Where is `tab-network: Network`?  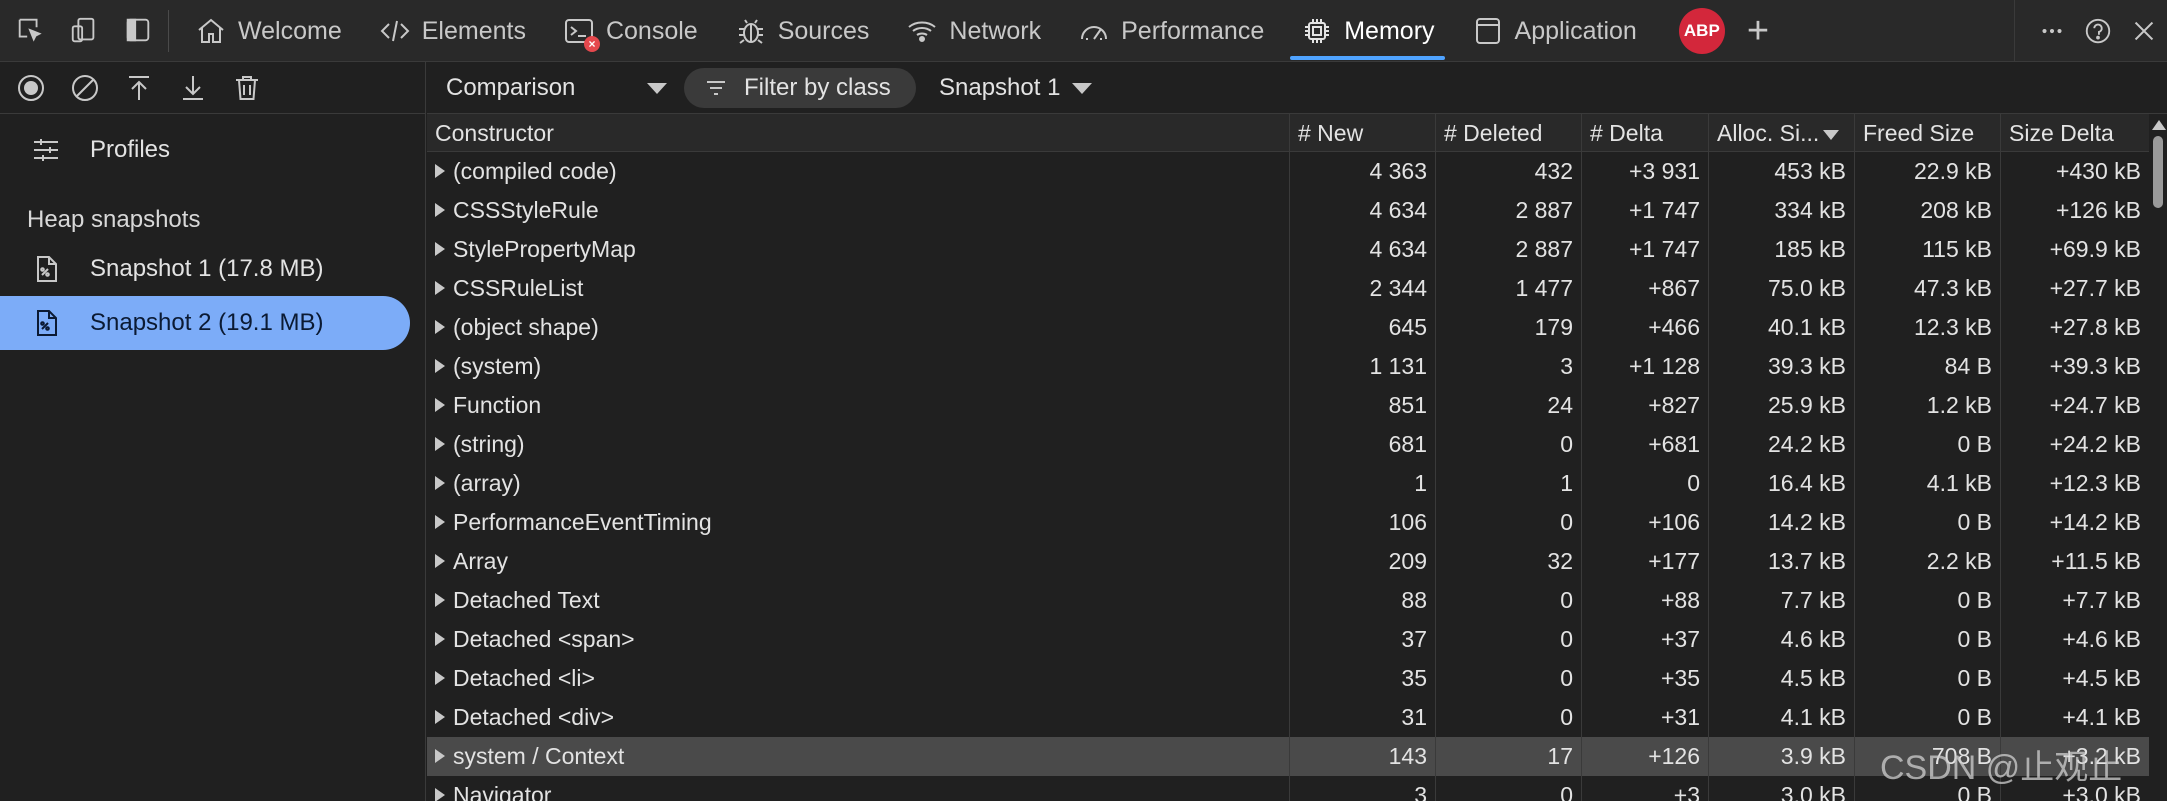
tab-network: Network is located at coordinates (973, 31).